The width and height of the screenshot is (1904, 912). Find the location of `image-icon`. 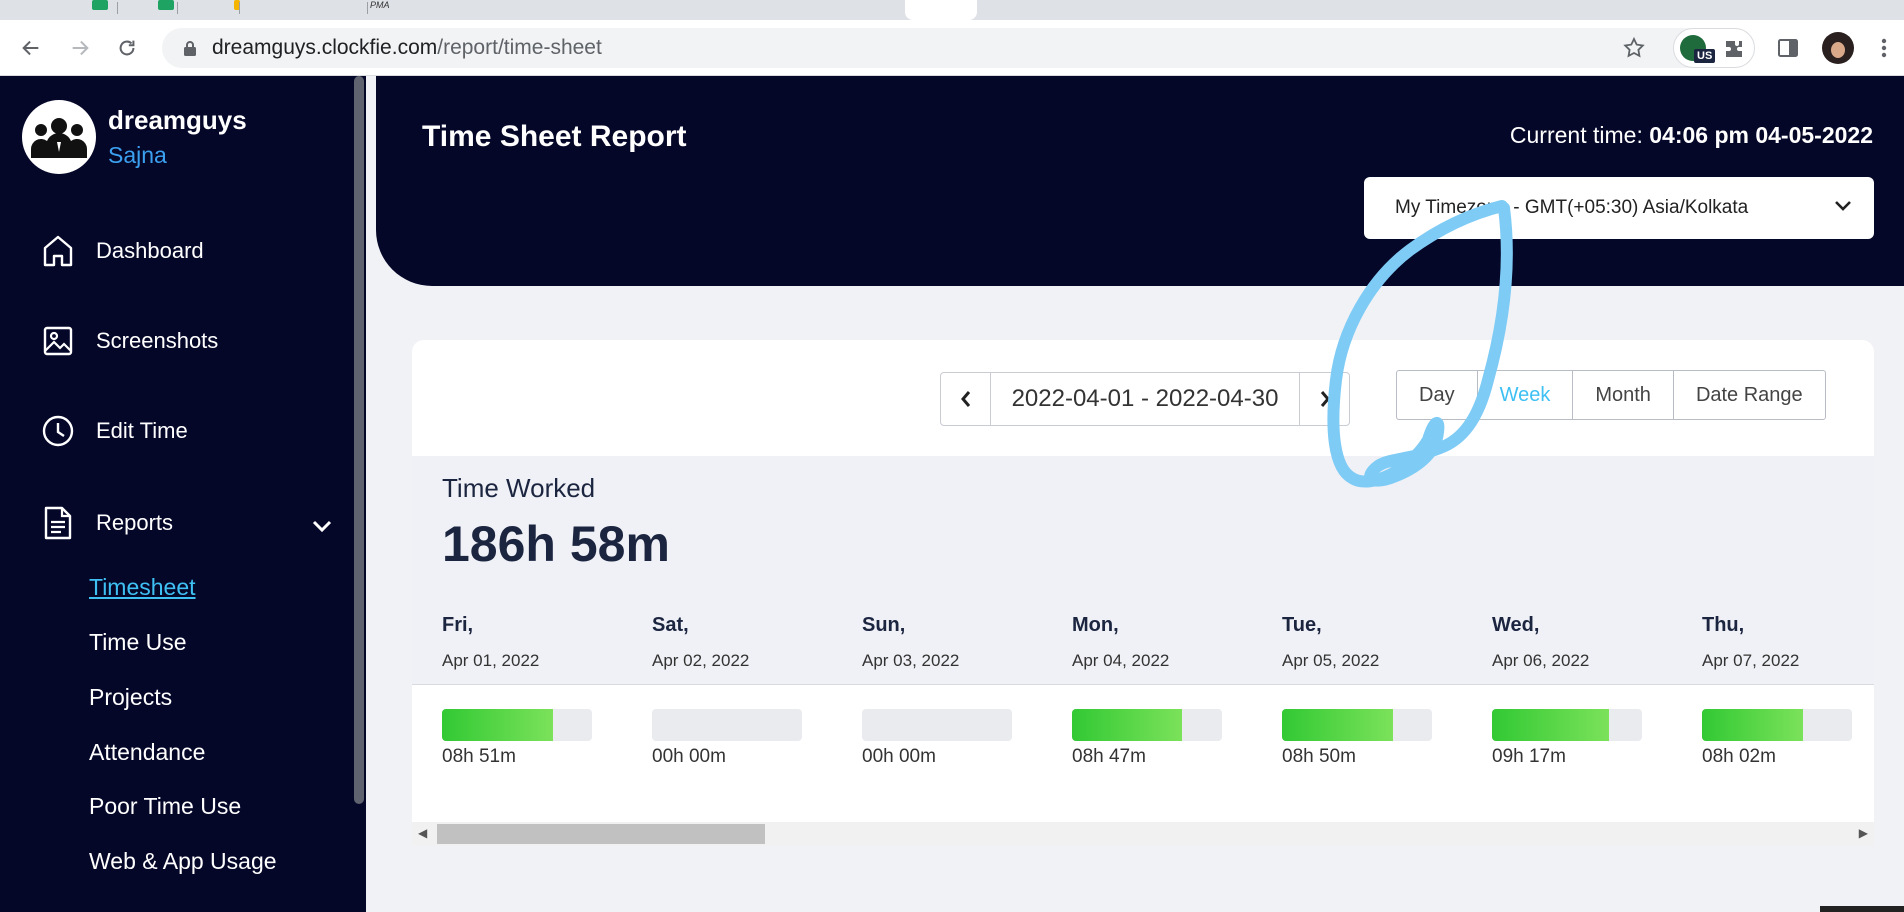

image-icon is located at coordinates (58, 341).